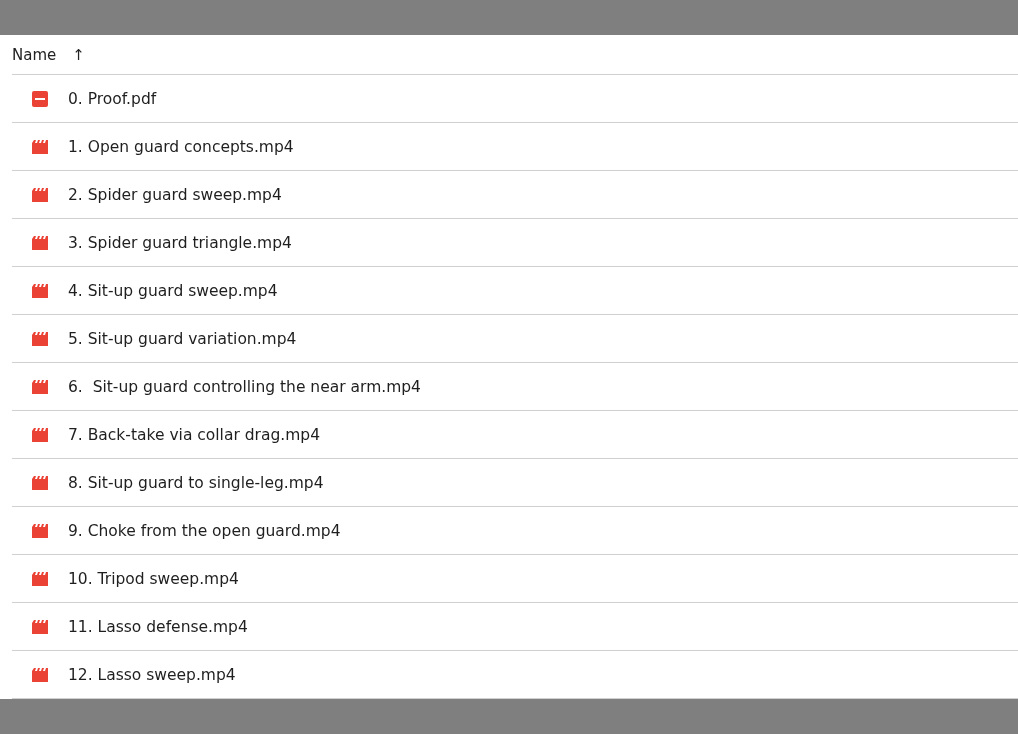 The image size is (1018, 734). Describe the element at coordinates (182, 338) in the screenshot. I see `file-name: 5. Sit-up guard variation.mp4` at that location.